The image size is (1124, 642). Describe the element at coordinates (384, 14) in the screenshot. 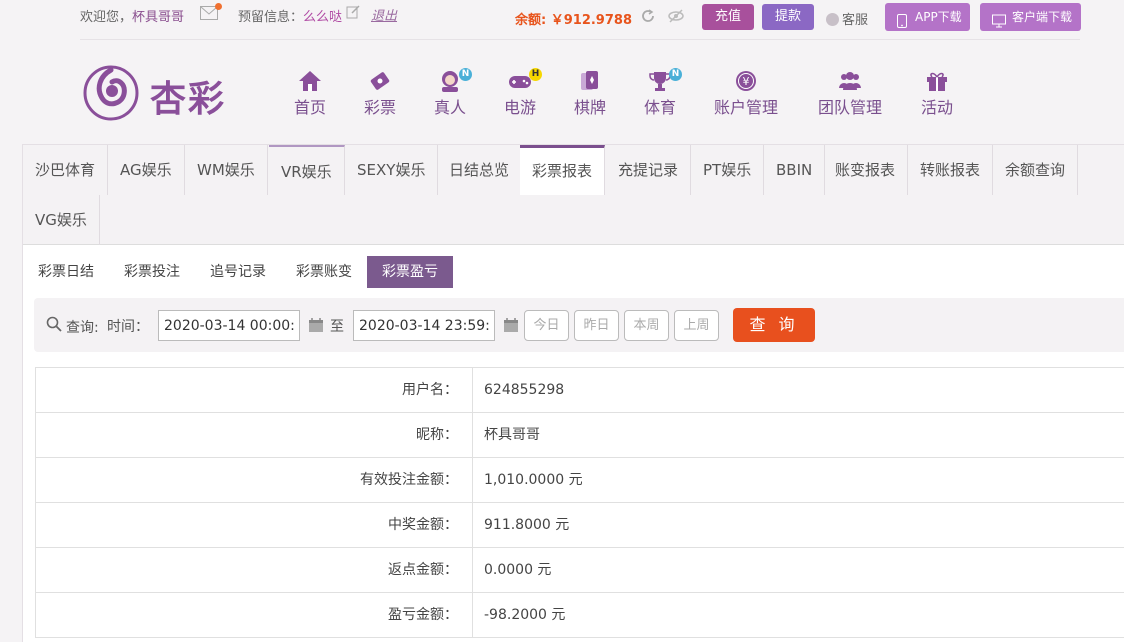

I see `logout-link: 退出` at that location.